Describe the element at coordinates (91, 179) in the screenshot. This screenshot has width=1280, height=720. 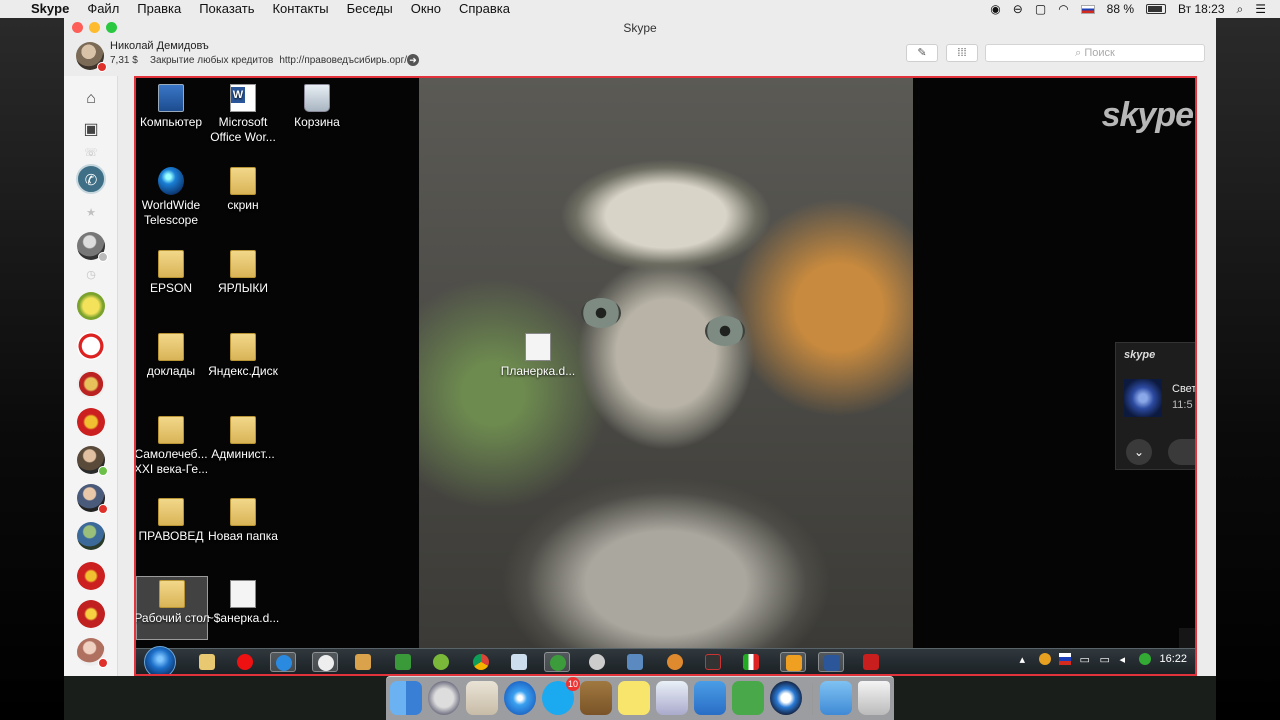
I see `active-call-icon: ✆` at that location.